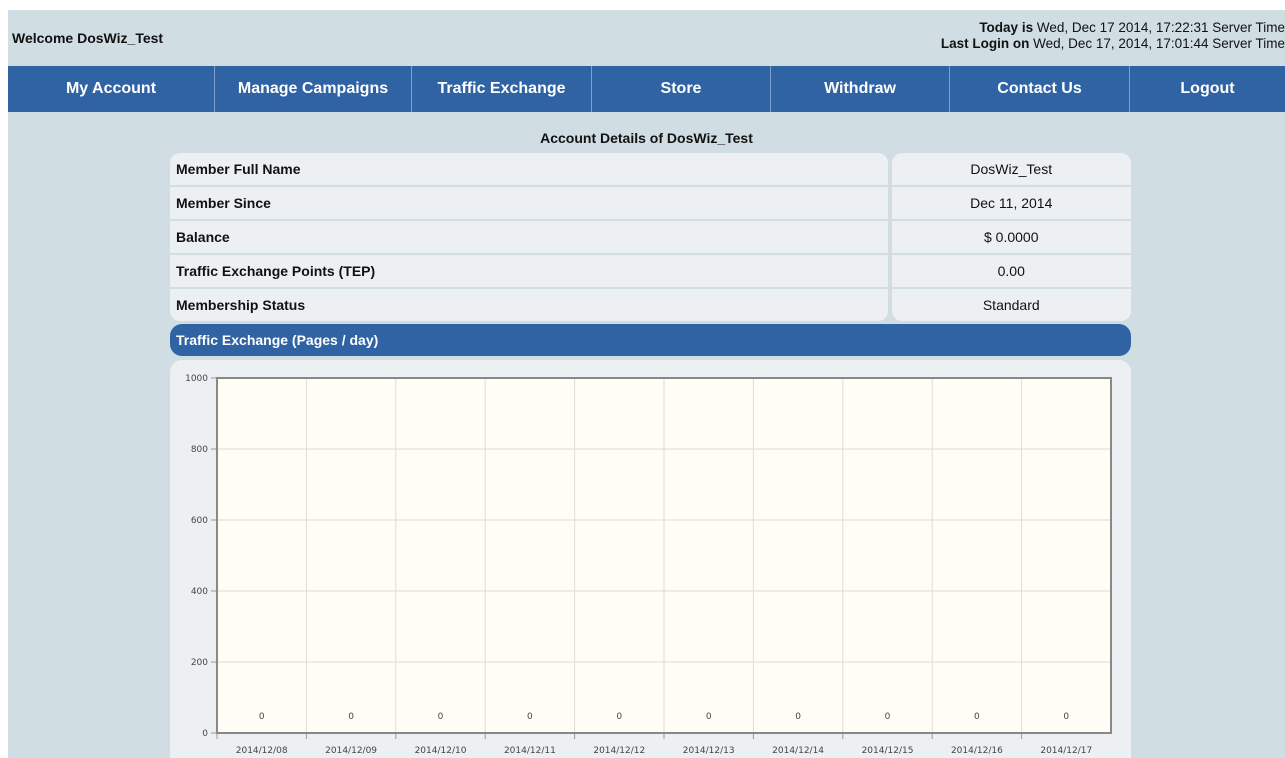  What do you see at coordinates (529, 305) in the screenshot?
I see `detail-label: Membership Status` at bounding box center [529, 305].